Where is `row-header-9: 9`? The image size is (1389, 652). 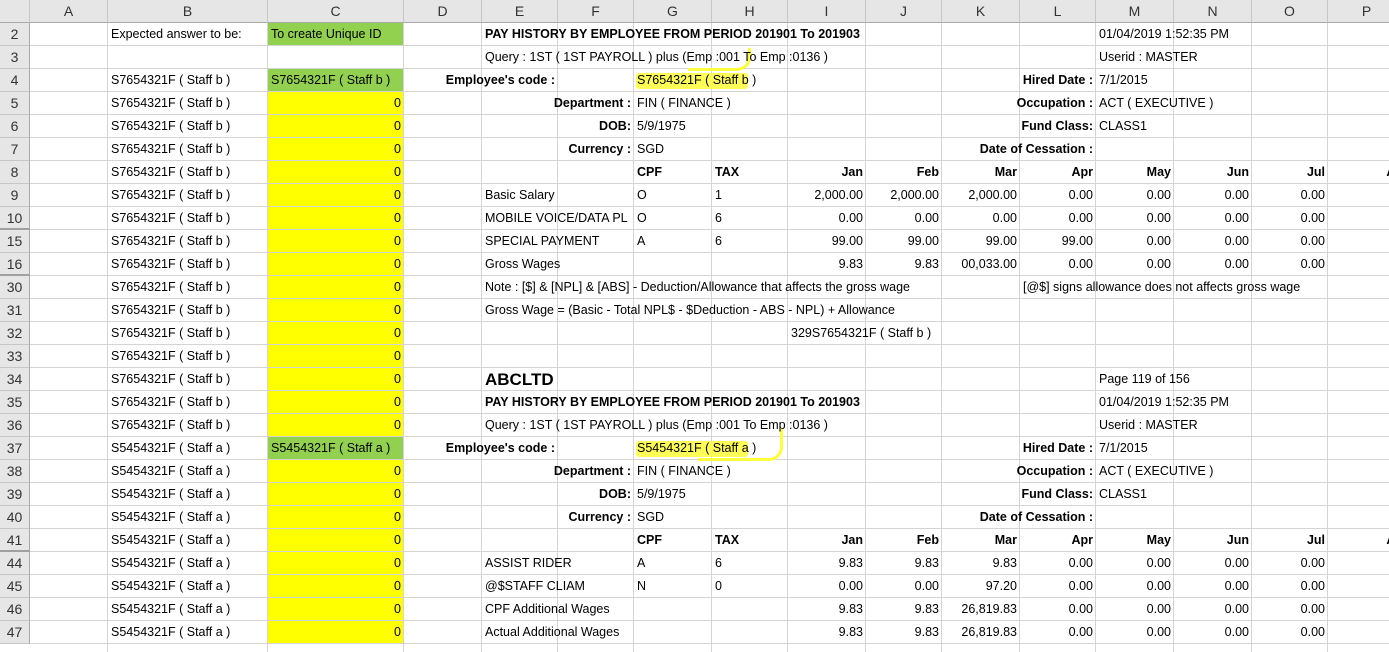 row-header-9: 9 is located at coordinates (15, 195).